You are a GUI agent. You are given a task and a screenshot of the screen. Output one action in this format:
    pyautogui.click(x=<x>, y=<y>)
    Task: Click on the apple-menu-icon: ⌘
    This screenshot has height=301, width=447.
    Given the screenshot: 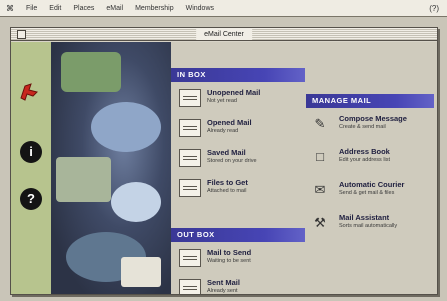 What is the action you would take?
    pyautogui.click(x=10, y=8)
    